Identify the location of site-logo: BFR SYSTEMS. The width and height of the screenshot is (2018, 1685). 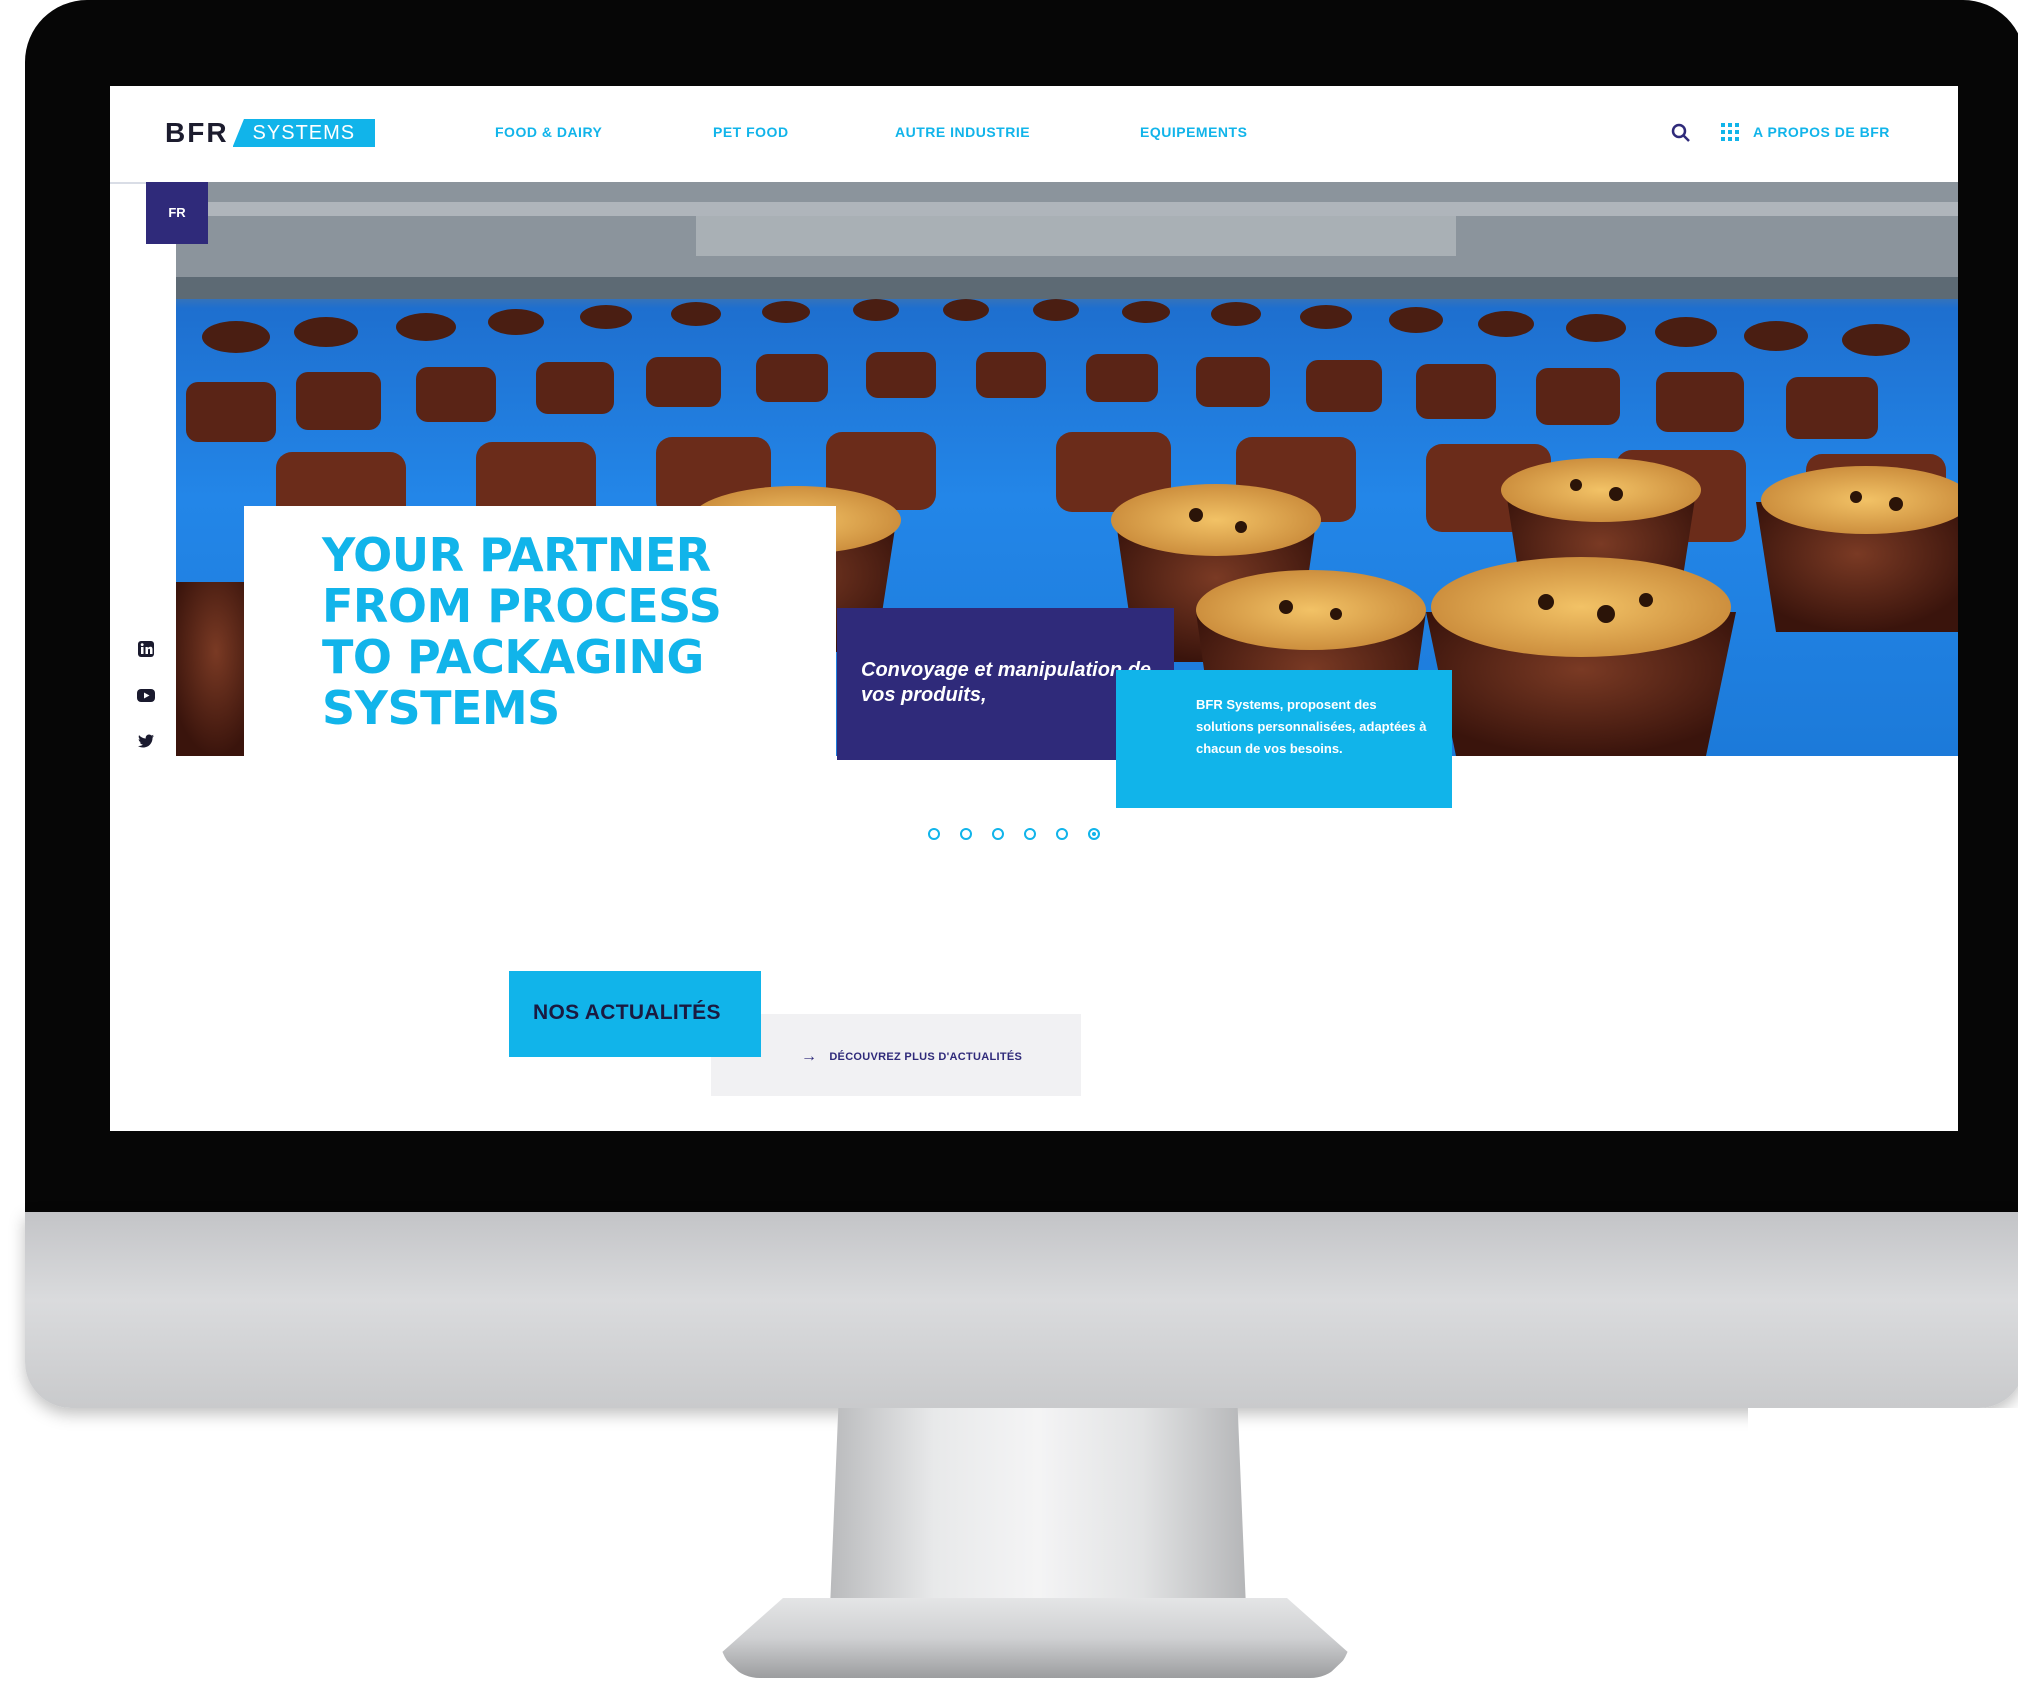
(270, 132).